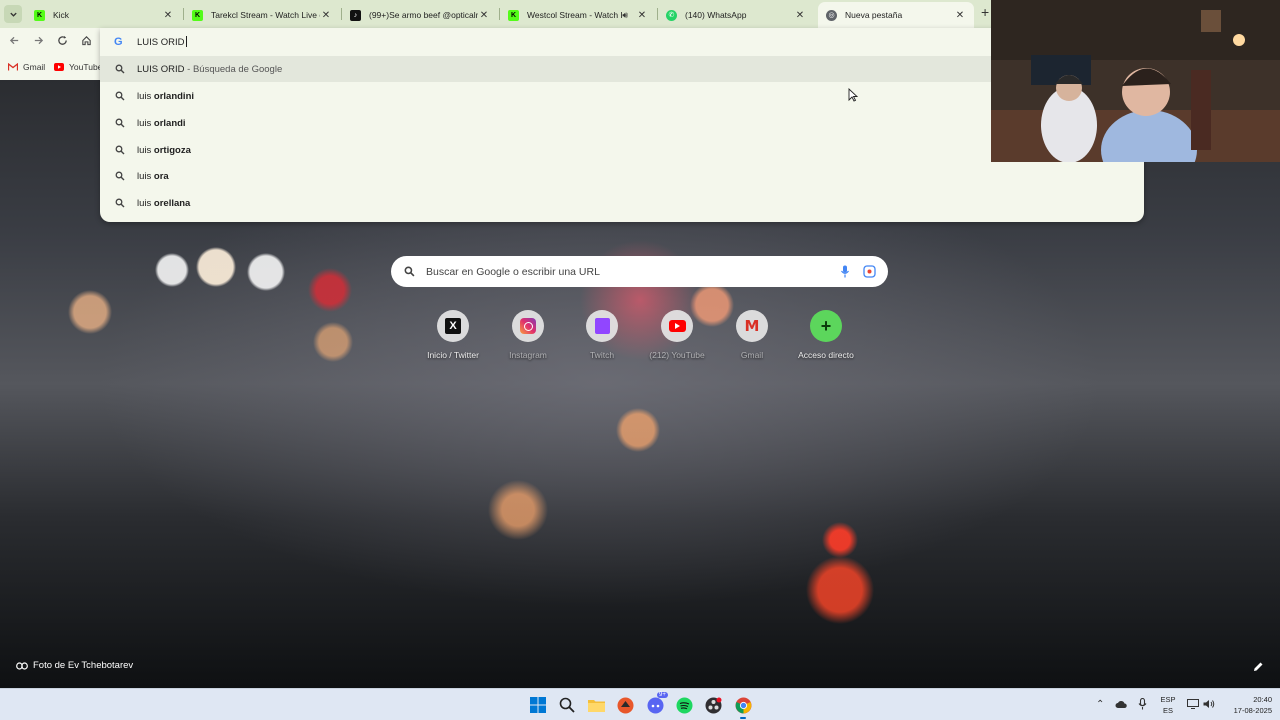  I want to click on shortcut-label: Gmail, so click(752, 355).